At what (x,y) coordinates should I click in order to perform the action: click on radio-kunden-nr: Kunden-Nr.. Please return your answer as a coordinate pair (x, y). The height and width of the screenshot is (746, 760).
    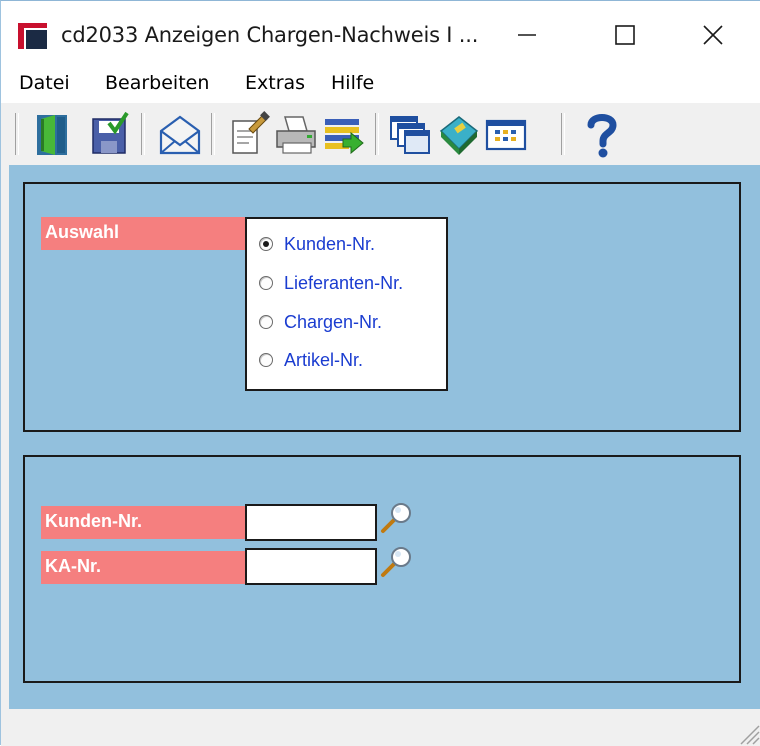
    Looking at the image, I should click on (317, 244).